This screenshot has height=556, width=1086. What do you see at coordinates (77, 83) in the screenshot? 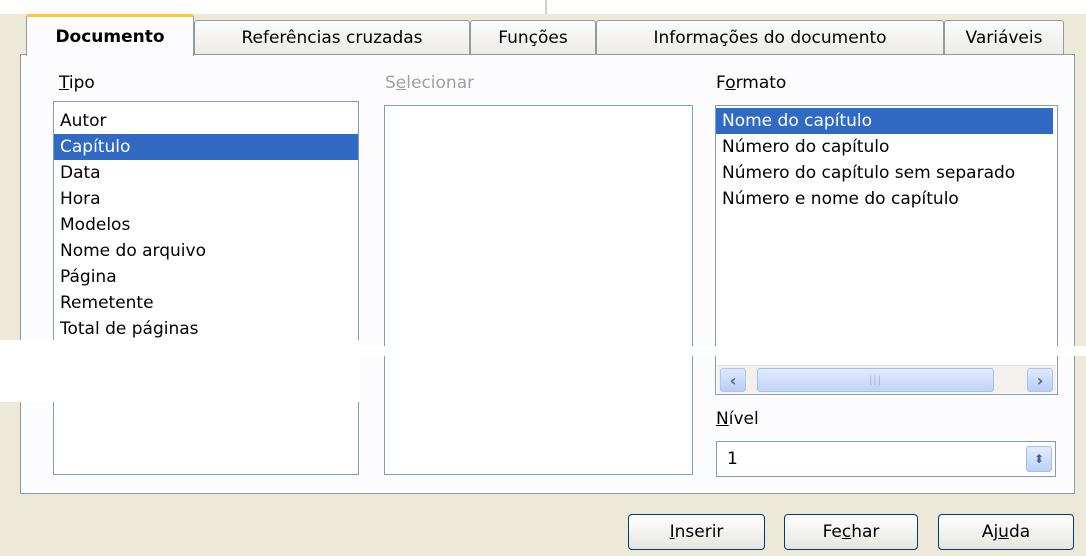
I see `tipo-label: Tipo` at bounding box center [77, 83].